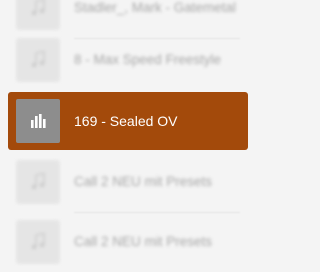 This screenshot has width=320, height=272. I want to click on track-title: 169 - Sealed OV, so click(126, 121).